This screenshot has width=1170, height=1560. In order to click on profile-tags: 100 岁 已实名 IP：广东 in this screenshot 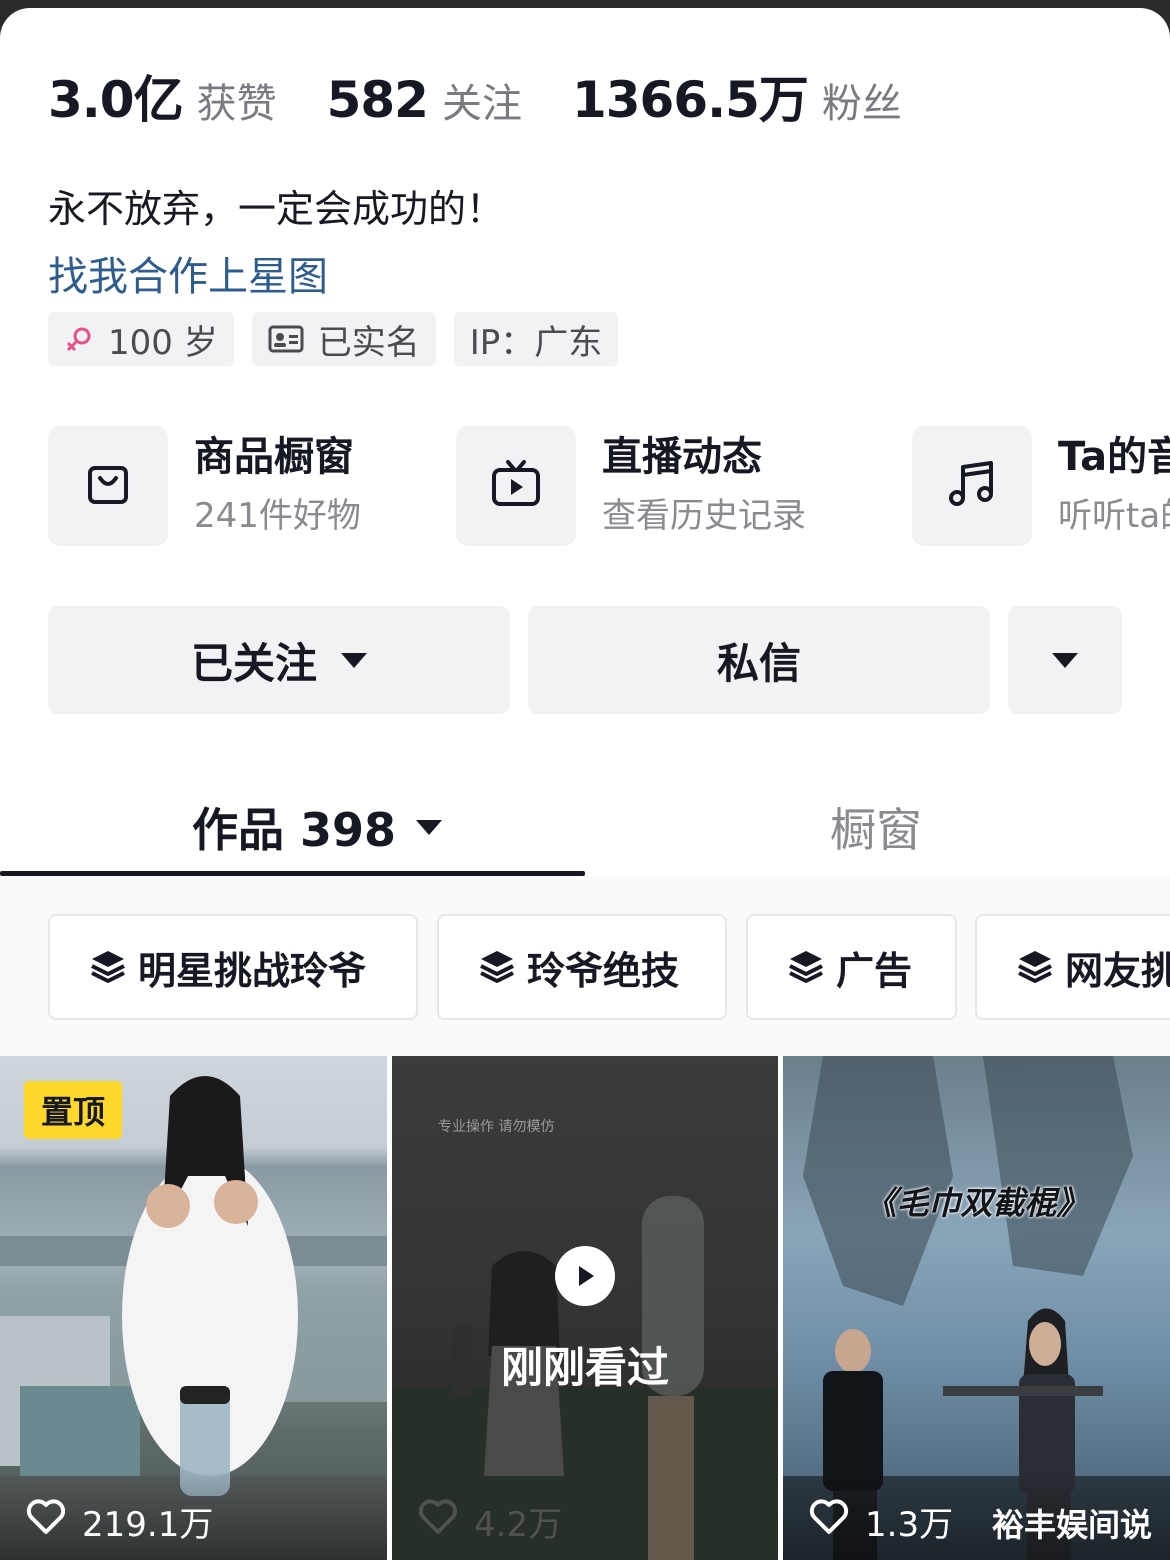, I will do `click(342, 339)`.